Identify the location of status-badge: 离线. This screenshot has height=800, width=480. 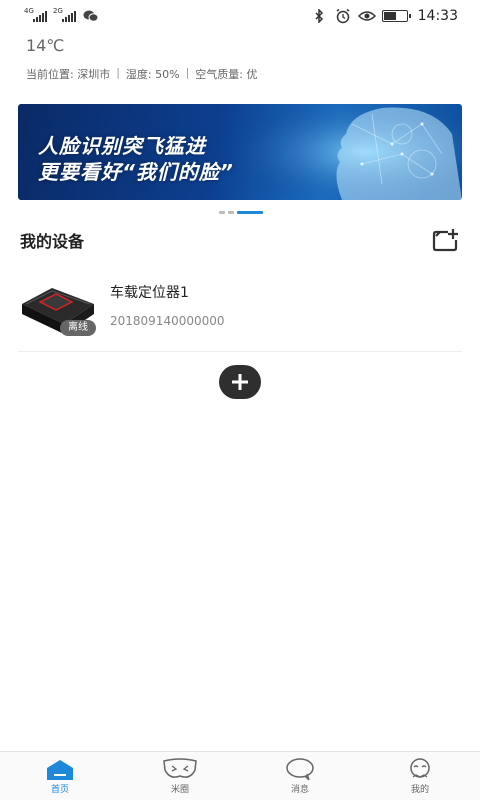
(78, 328).